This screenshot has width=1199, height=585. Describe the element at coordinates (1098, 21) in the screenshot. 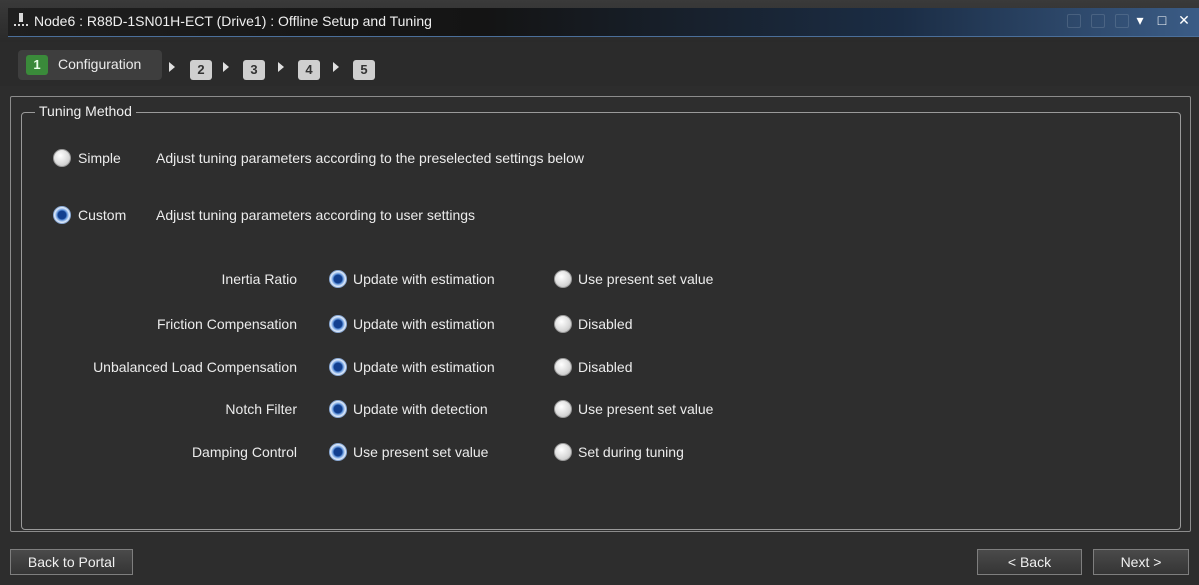

I see `faint-toolbar` at that location.